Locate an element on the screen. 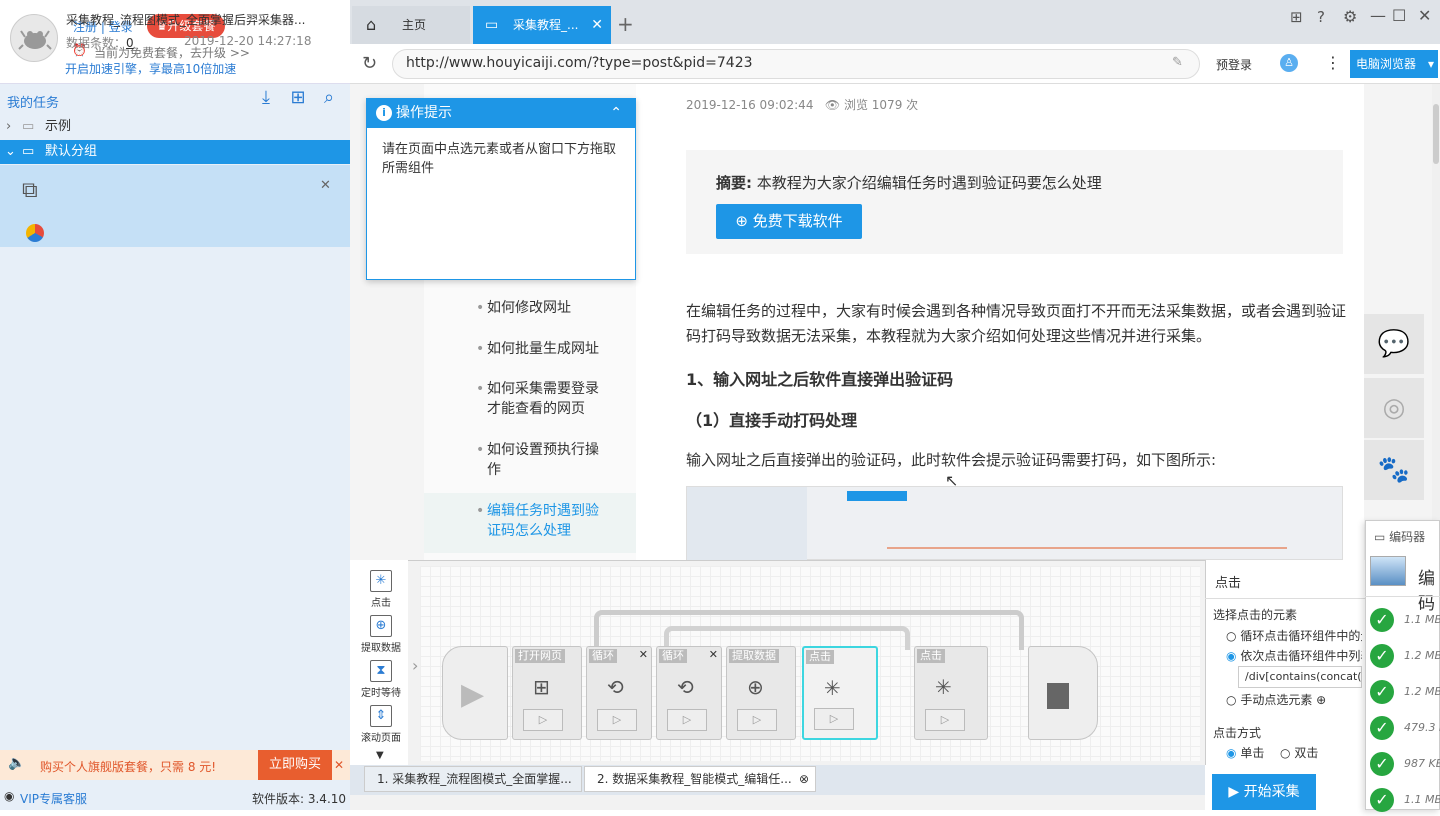 This screenshot has height=816, width=1440. method-single: ◉ 单击 is located at coordinates (1245, 752).